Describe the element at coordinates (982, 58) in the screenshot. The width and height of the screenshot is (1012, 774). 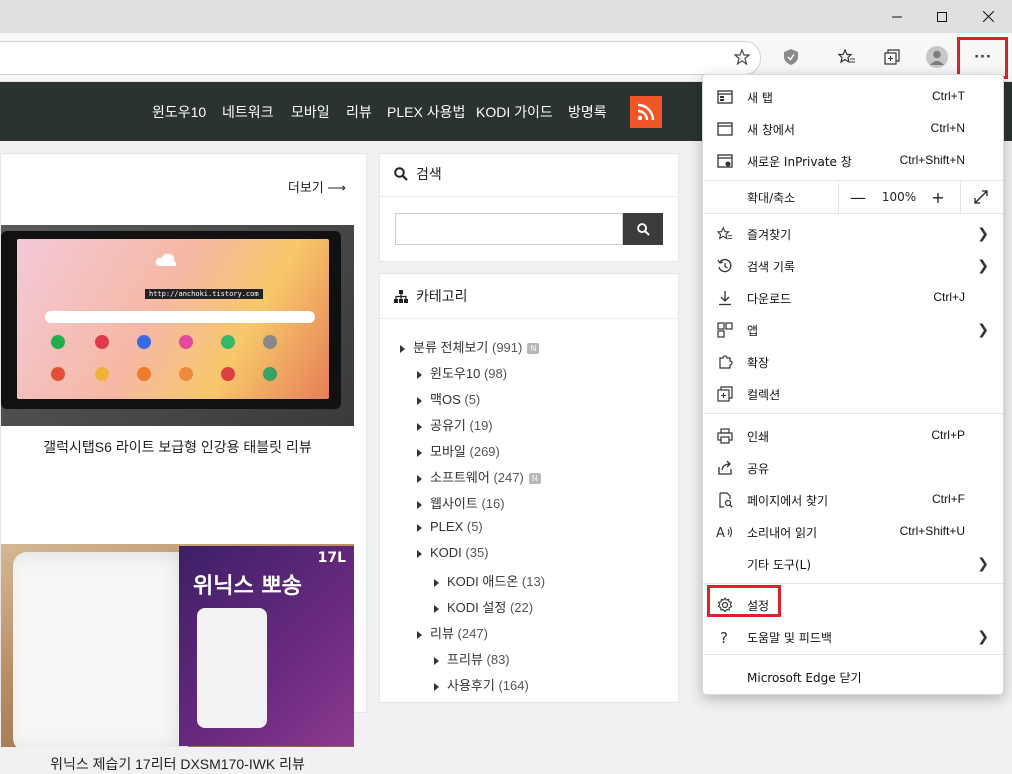
I see `more-button-highlight` at that location.